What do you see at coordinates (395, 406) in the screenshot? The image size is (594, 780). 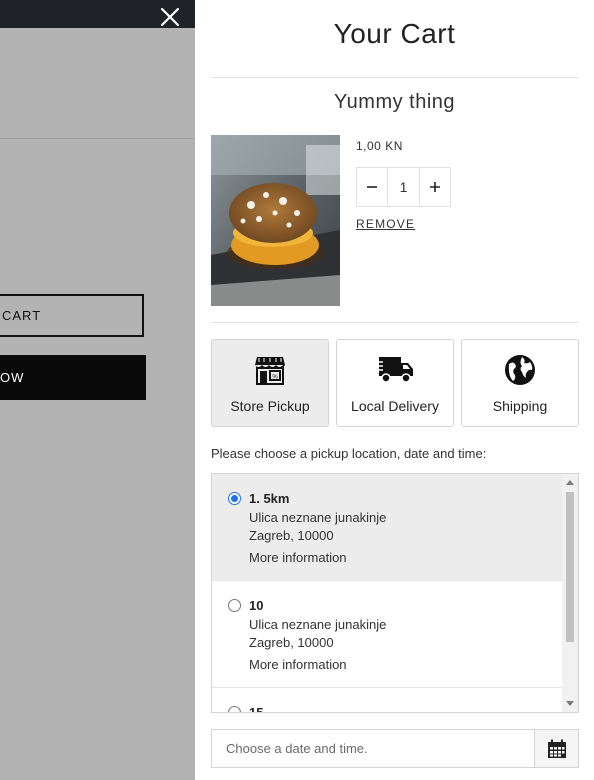 I see `local-delivery-label: Local Delivery` at bounding box center [395, 406].